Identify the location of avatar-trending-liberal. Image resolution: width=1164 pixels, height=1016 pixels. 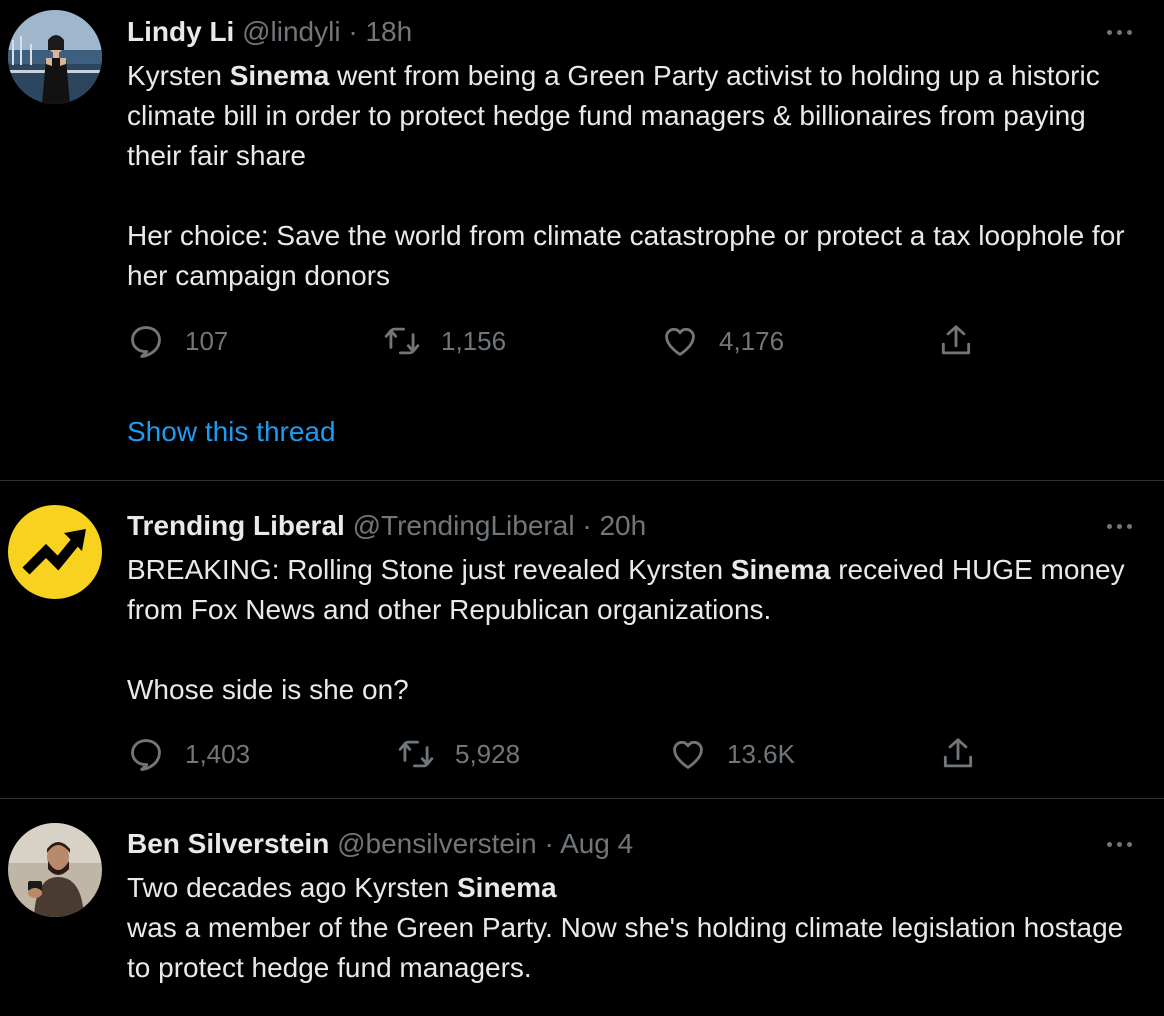
(55, 552).